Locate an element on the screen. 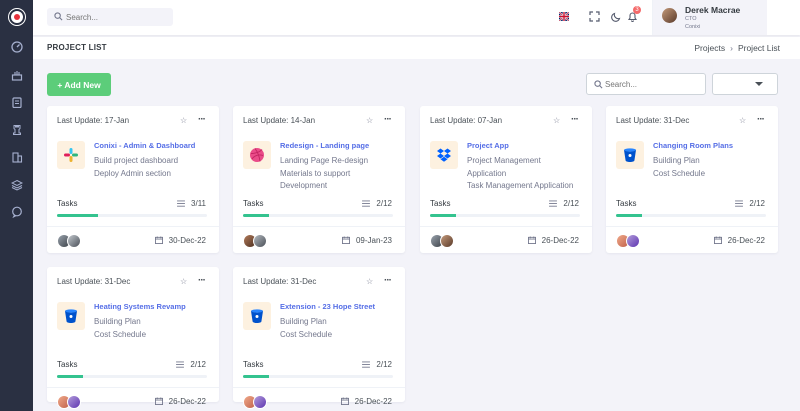 The width and height of the screenshot is (800, 411). dropbox-icon is located at coordinates (444, 155).